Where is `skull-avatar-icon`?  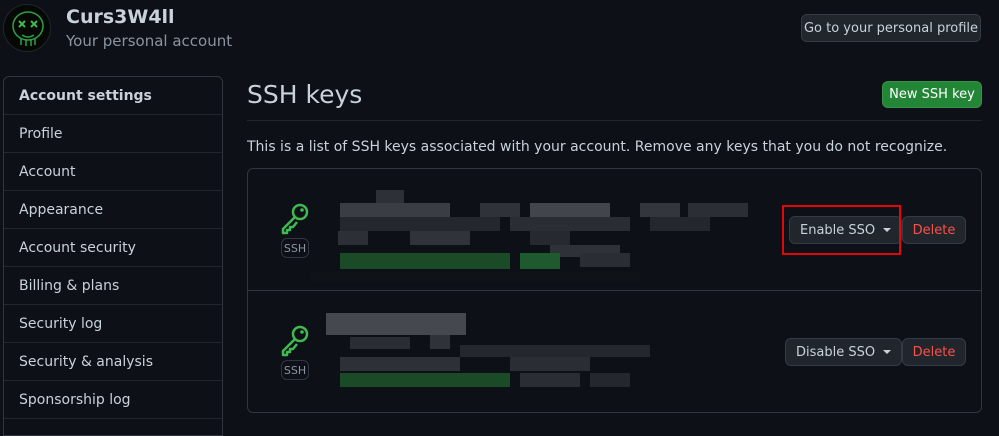
skull-avatar-icon is located at coordinates (28, 28).